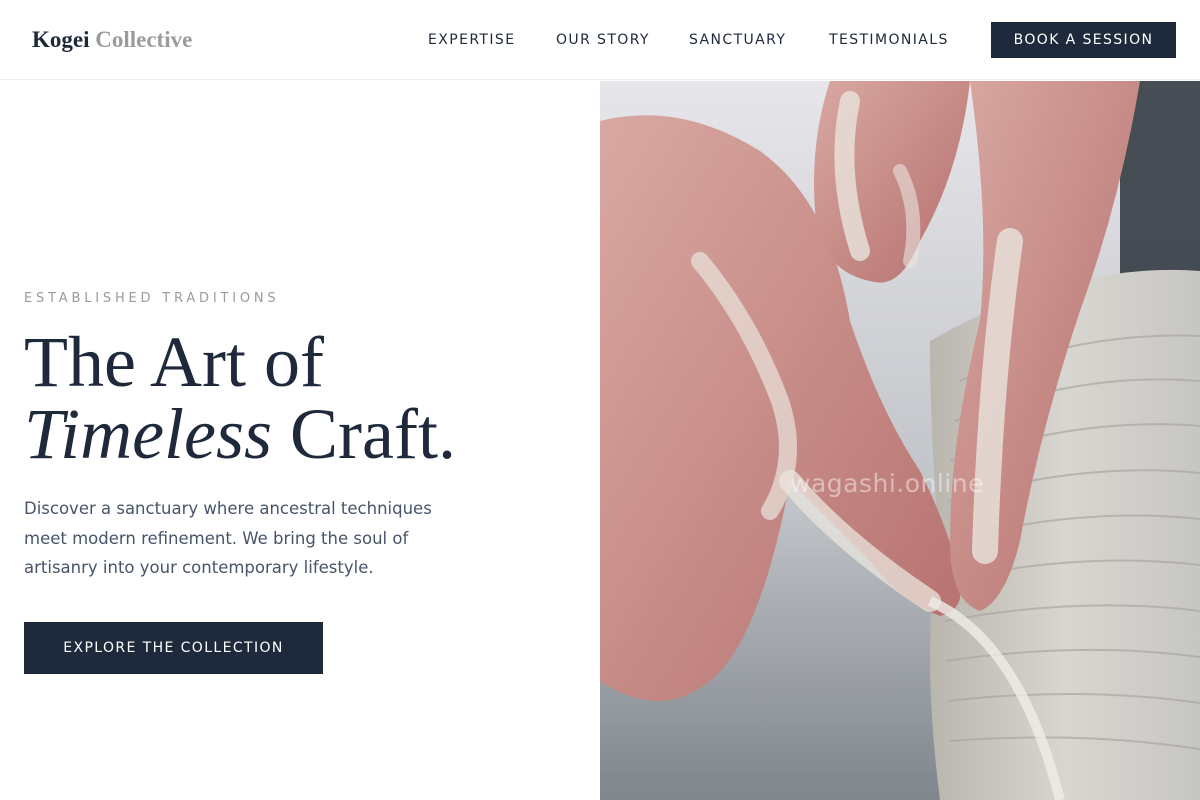  I want to click on brand-name-primary: Kogei, so click(61, 39).